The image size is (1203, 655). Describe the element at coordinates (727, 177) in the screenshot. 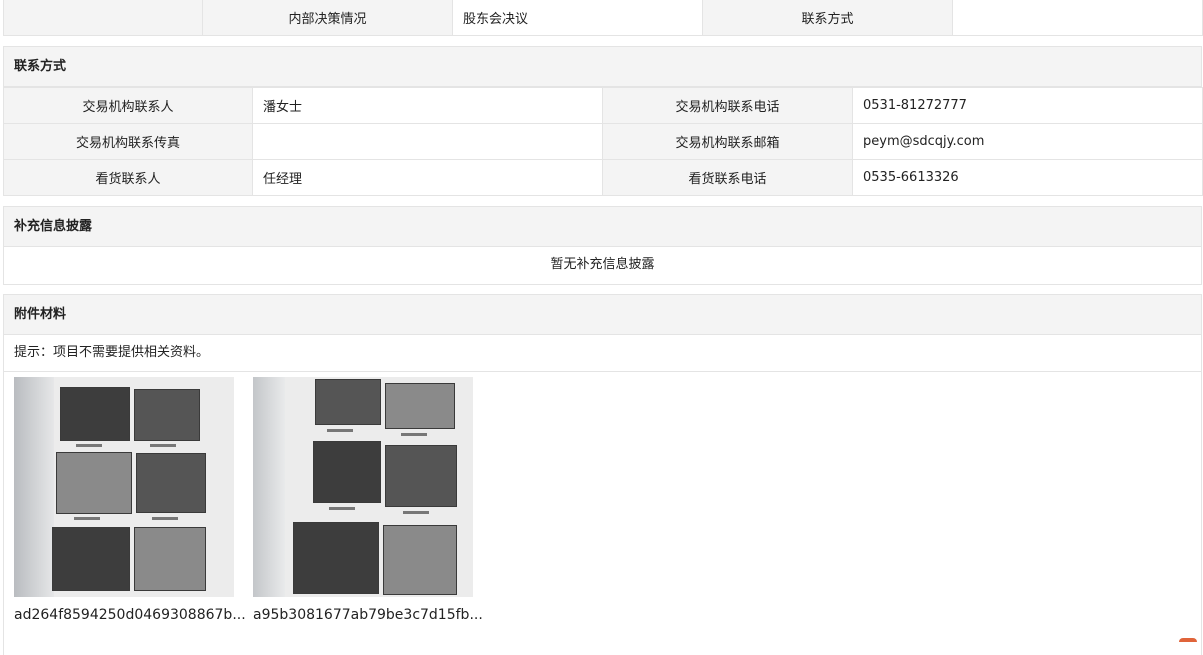

I see `viewing-phone-label: 看货联系电话` at that location.